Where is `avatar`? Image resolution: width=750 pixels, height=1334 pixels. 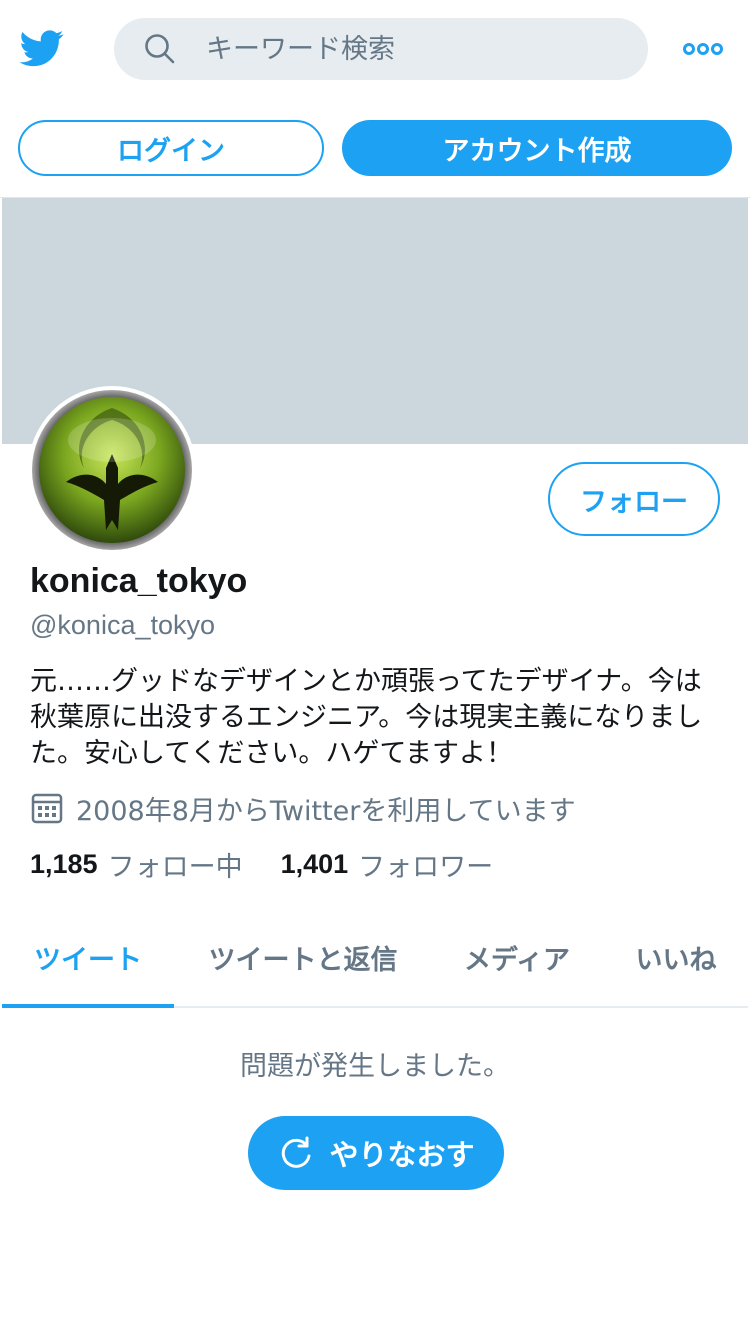 avatar is located at coordinates (112, 470).